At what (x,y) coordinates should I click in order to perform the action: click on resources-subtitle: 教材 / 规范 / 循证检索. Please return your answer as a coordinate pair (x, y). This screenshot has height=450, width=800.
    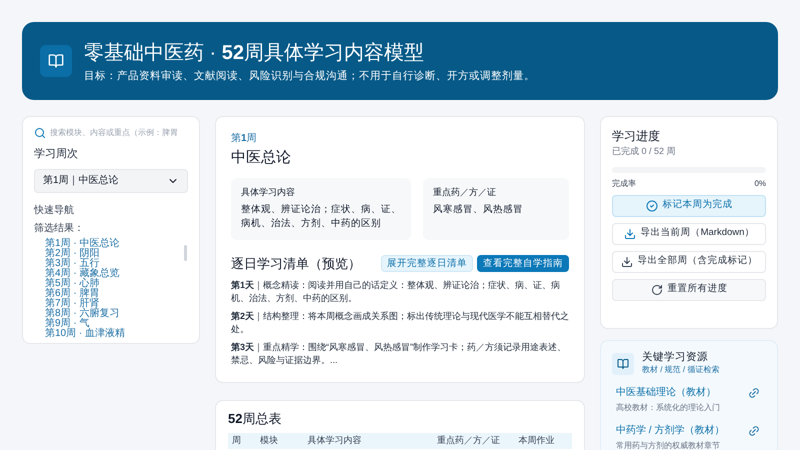
    Looking at the image, I should click on (681, 370).